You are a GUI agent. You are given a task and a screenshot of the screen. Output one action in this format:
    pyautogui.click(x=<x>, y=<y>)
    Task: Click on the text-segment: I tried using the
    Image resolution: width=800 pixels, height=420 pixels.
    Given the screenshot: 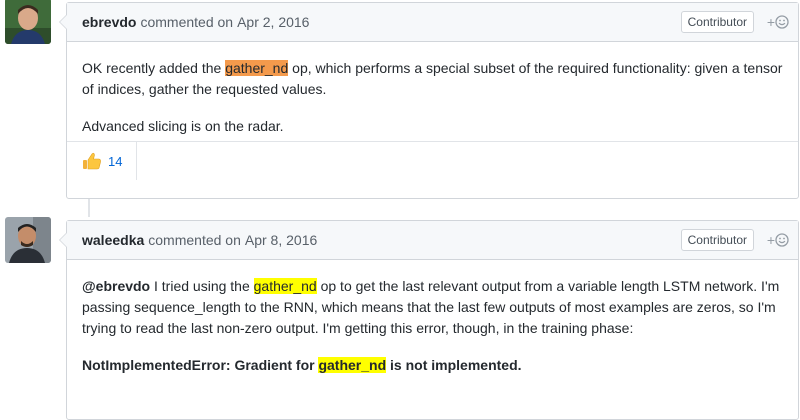 What is the action you would take?
    pyautogui.click(x=202, y=286)
    